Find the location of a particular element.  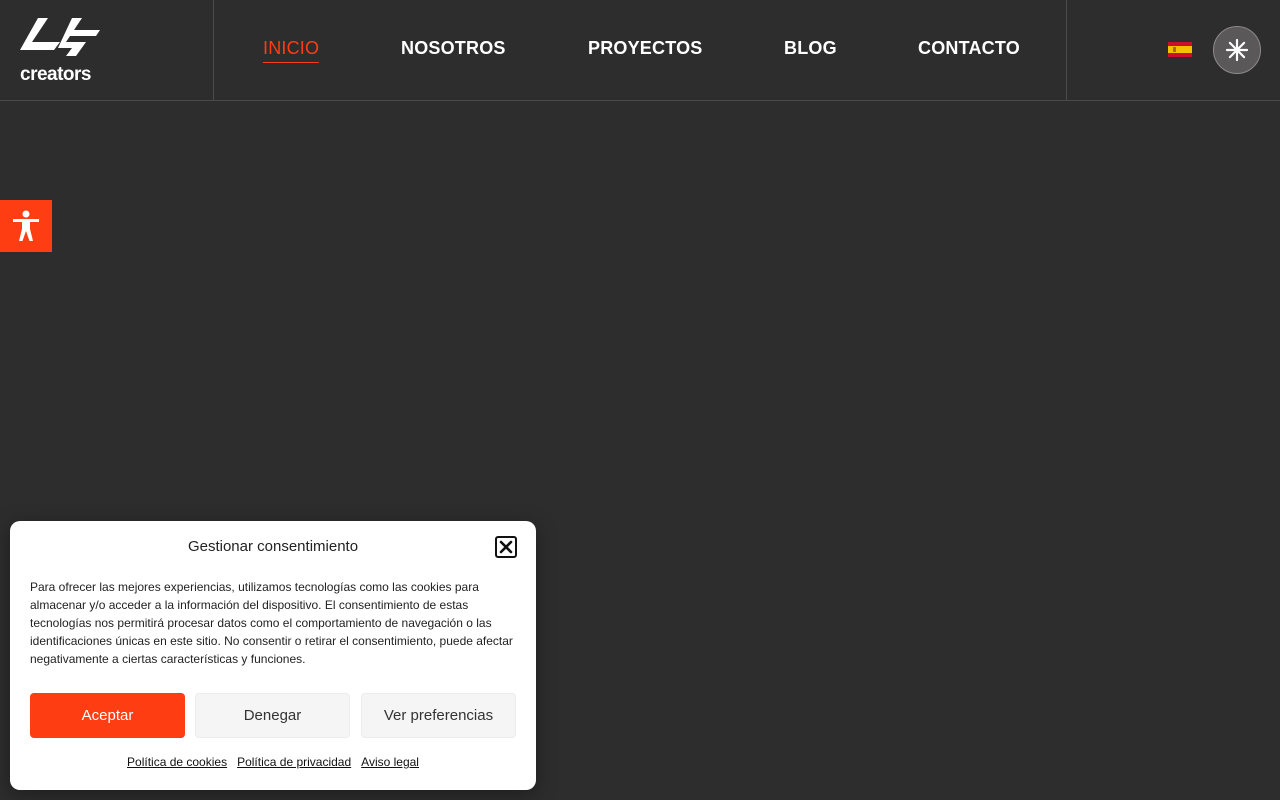

logo: creators is located at coordinates (107, 50).